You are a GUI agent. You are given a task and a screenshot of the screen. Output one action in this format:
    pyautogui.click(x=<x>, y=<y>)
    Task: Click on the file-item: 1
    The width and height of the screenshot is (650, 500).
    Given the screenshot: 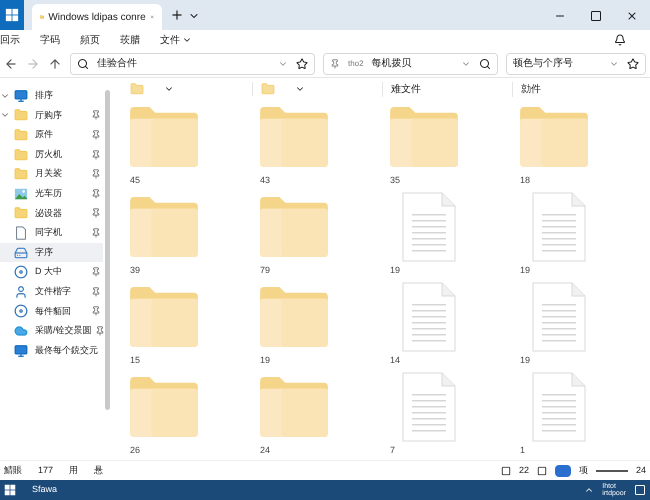 What is the action you would take?
    pyautogui.click(x=577, y=414)
    